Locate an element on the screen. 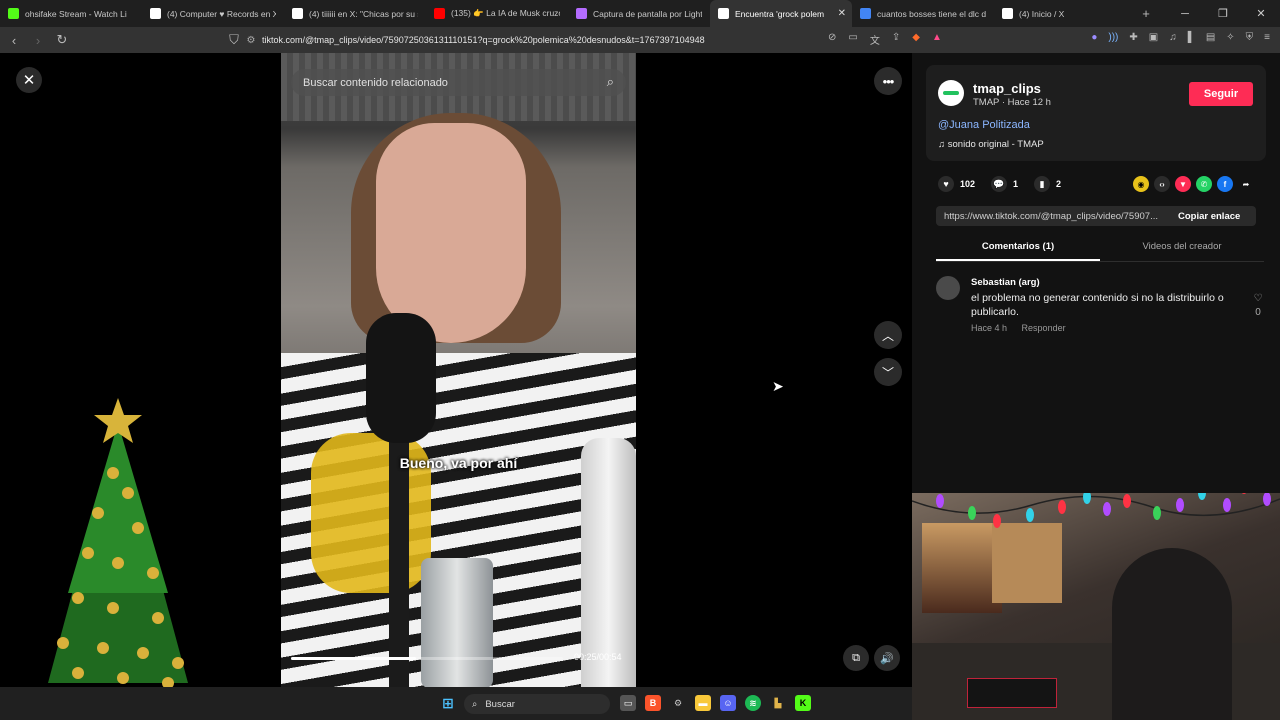 This screenshot has height=720, width=1280. browser-tab: (135) 👉 La IA de Musk cruzó is located at coordinates (497, 13).